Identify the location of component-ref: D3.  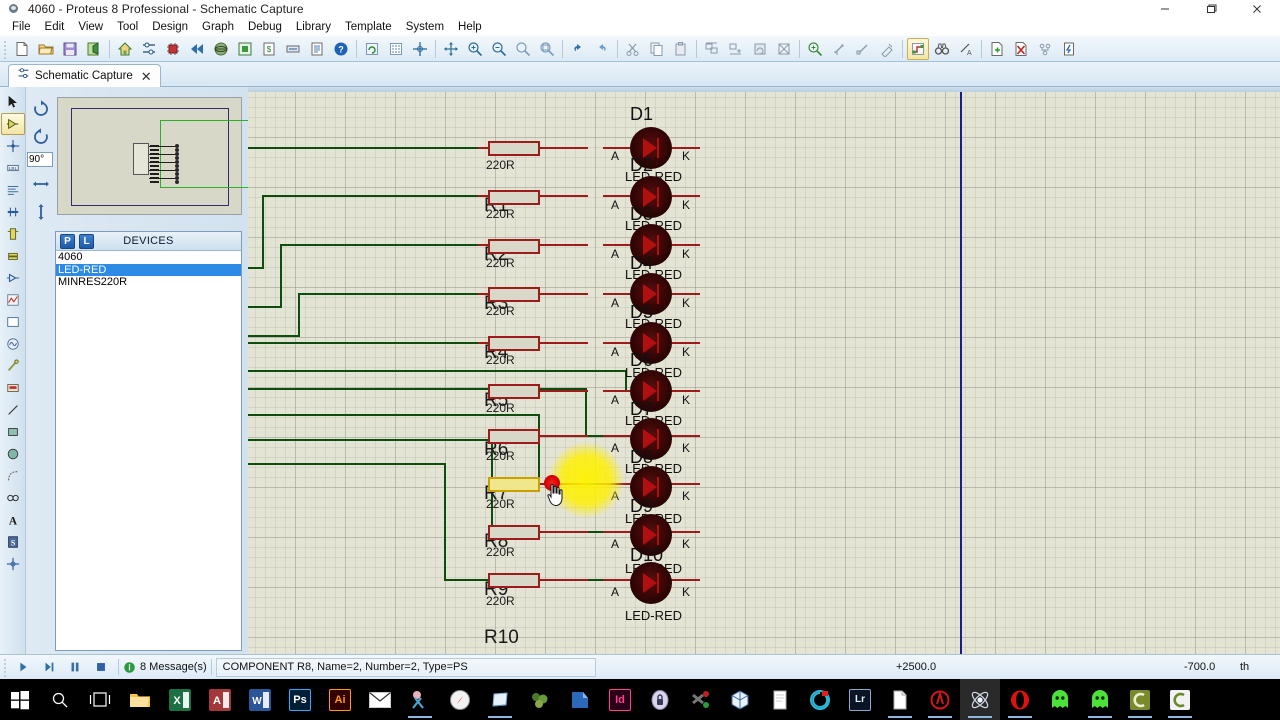
(641, 214).